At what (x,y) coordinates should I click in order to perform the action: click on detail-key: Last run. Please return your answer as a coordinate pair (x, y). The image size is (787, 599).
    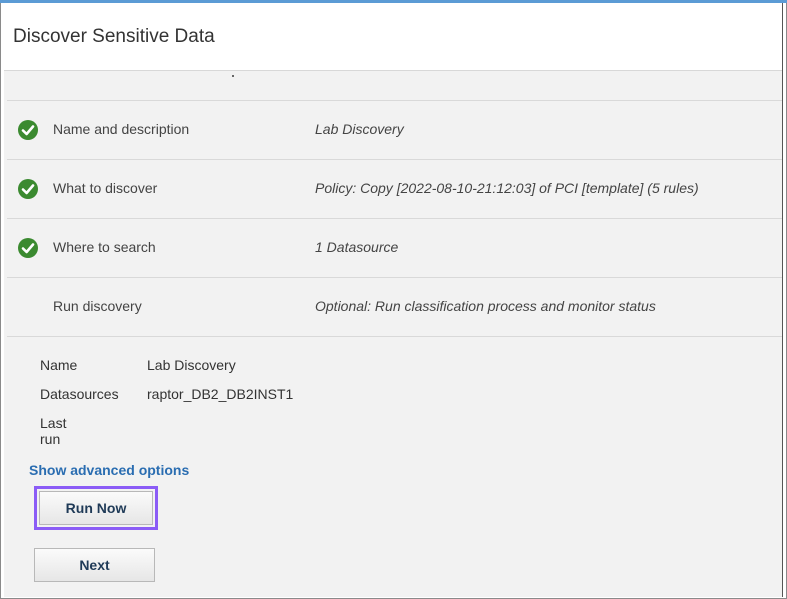
    Looking at the image, I should click on (53, 431).